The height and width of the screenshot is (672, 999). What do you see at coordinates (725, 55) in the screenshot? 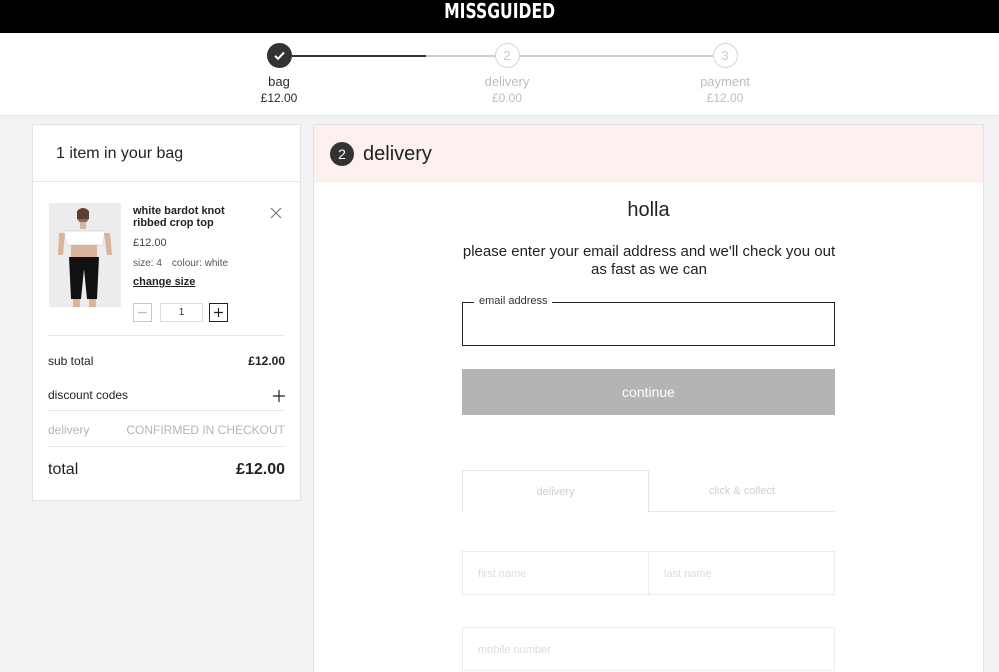
I see `step-number: 3` at bounding box center [725, 55].